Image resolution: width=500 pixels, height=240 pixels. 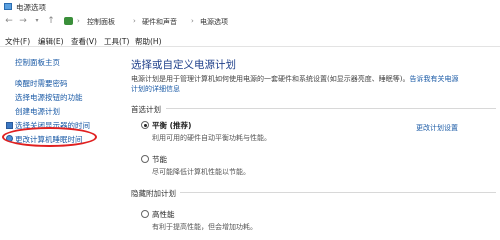 What do you see at coordinates (437, 128) in the screenshot?
I see `change-plan-settings-link: 更改计划设置` at bounding box center [437, 128].